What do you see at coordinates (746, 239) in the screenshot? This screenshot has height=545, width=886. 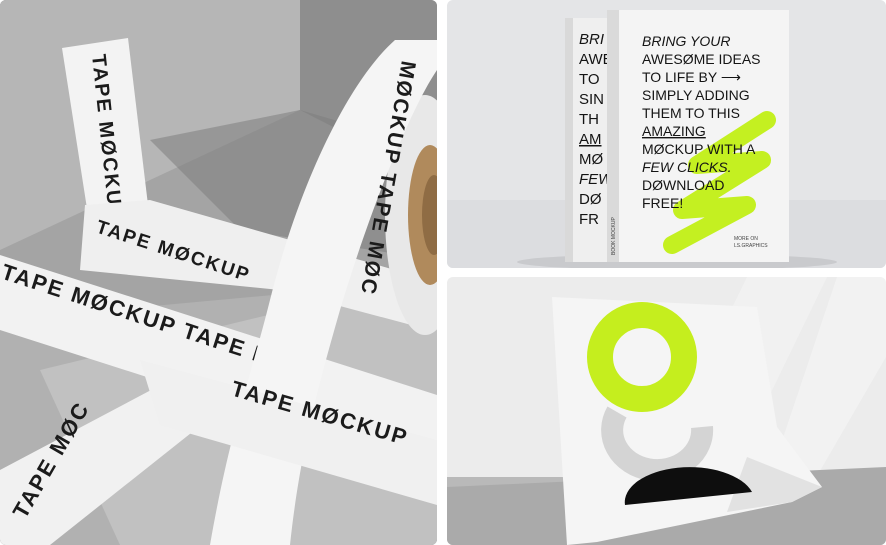 I see `svg-text: MORE ON` at bounding box center [746, 239].